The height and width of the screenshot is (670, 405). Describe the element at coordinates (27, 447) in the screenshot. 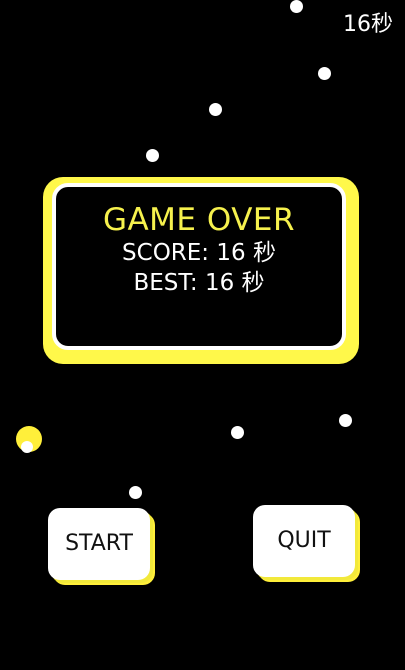

I see `player-ball-core` at that location.